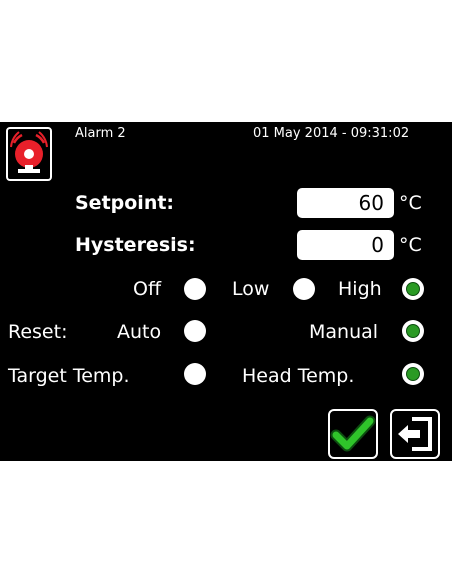 Image resolution: width=452 pixels, height=584 pixels. Describe the element at coordinates (100, 133) in the screenshot. I see `screen-title: Alarm 2` at that location.